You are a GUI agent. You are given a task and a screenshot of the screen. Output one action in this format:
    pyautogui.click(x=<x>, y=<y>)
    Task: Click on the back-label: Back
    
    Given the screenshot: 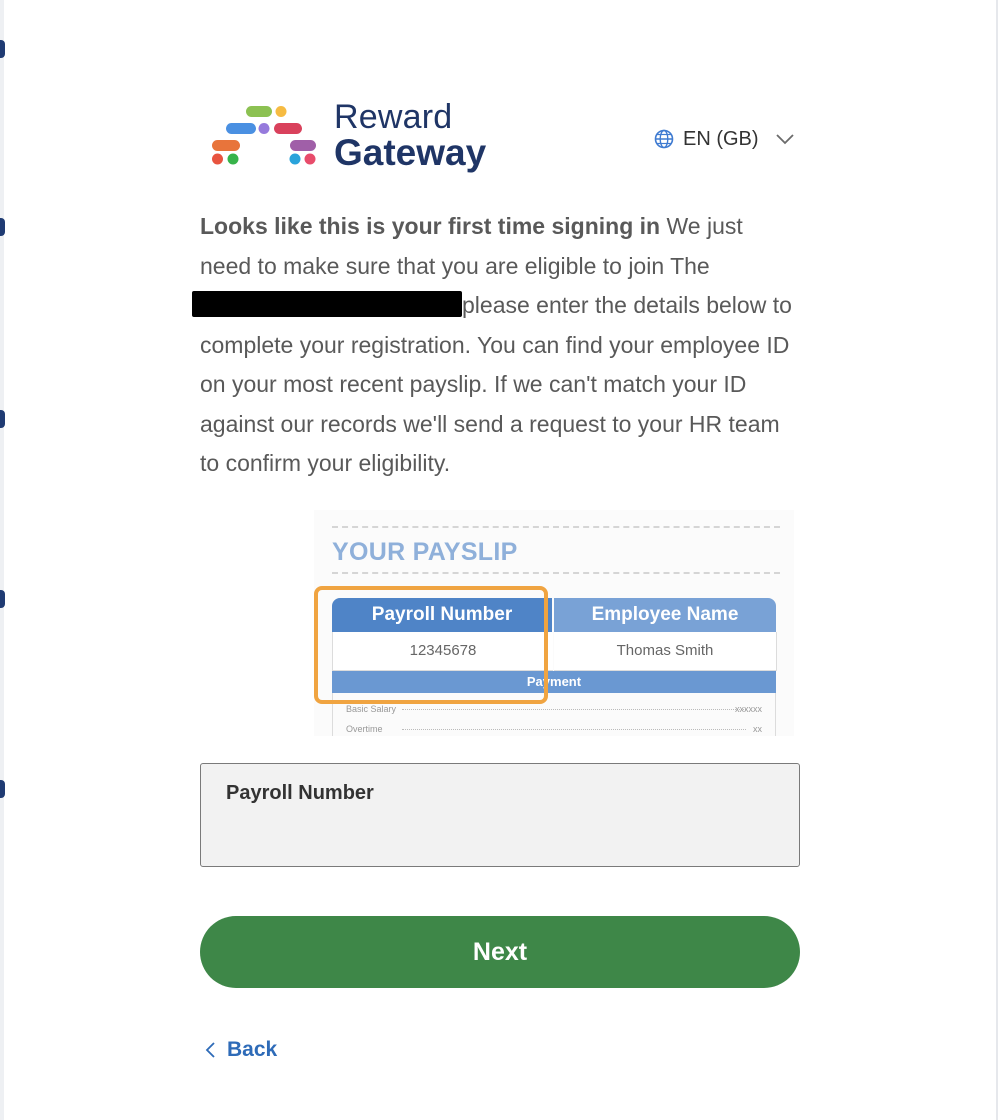 What is the action you would take?
    pyautogui.click(x=252, y=1049)
    